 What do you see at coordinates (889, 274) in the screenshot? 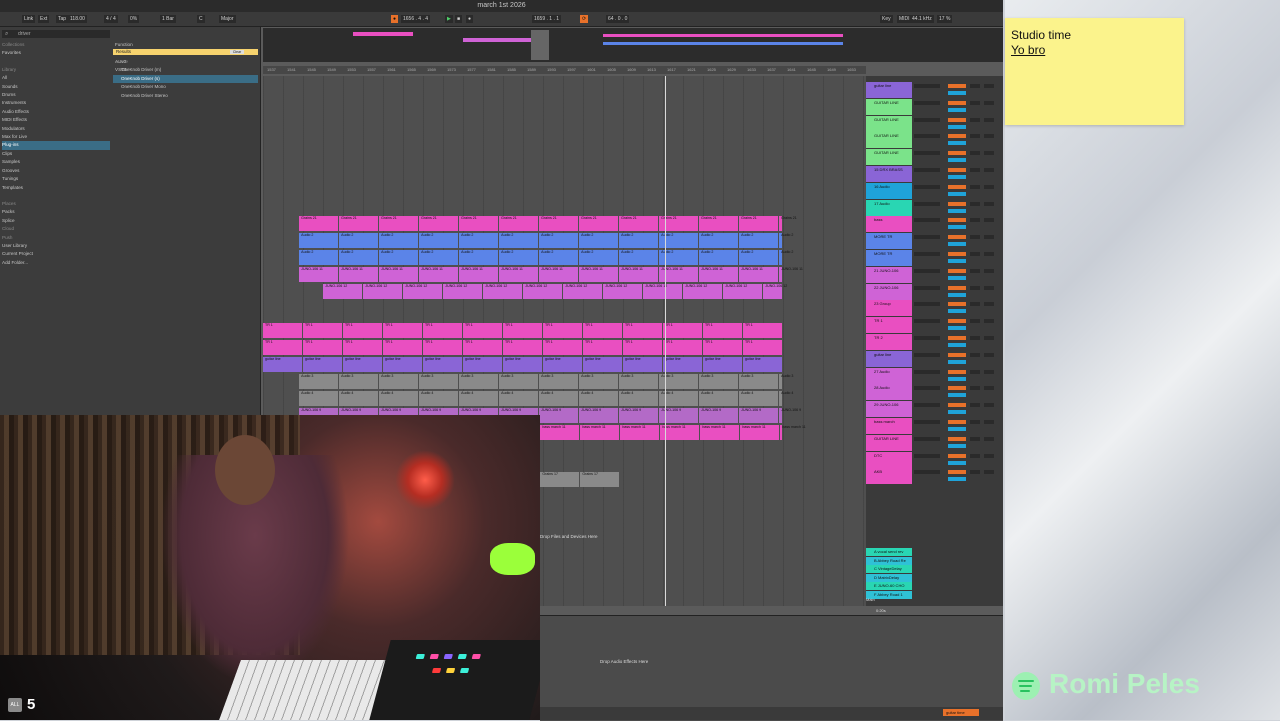
I see `track-header: 21 JUNO-106` at bounding box center [889, 274].